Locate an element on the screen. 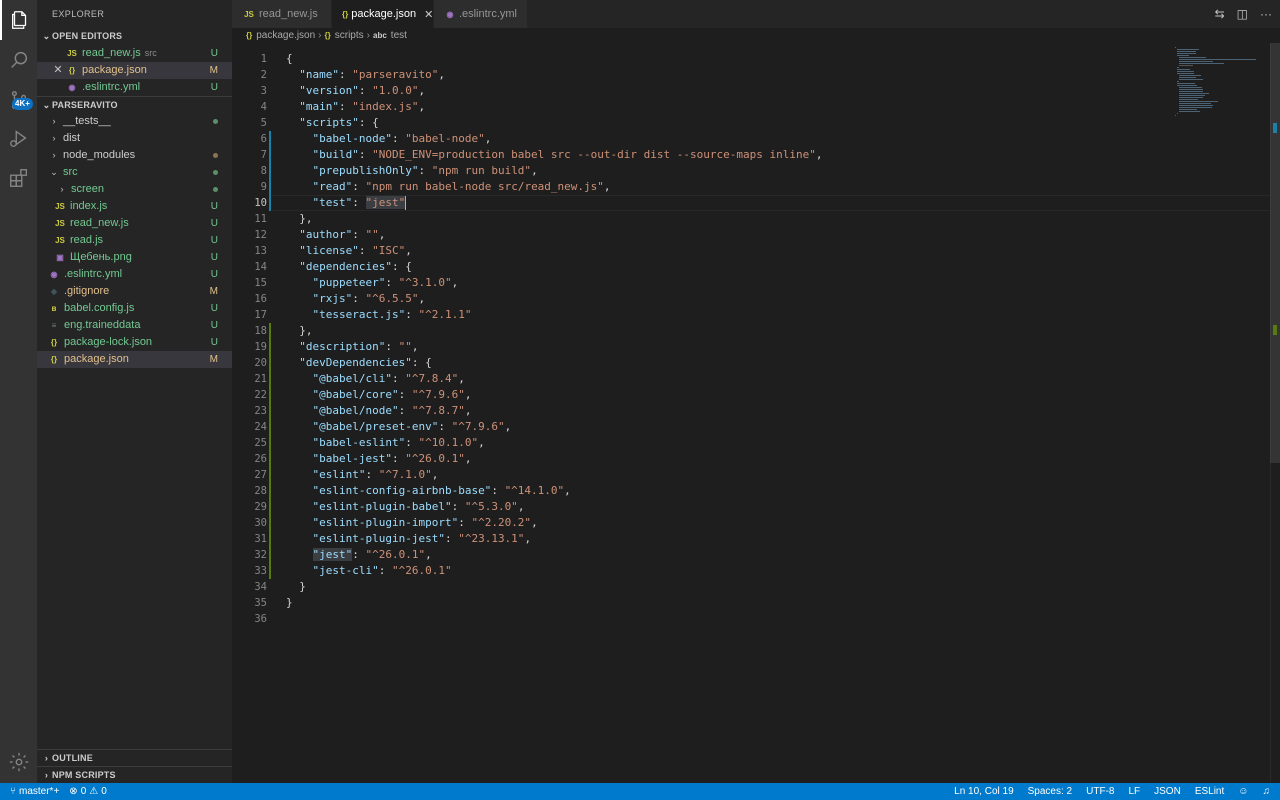 The image size is (1280, 800). code-line: 33 "jest-cli": "^26.0.1" is located at coordinates (702, 571).